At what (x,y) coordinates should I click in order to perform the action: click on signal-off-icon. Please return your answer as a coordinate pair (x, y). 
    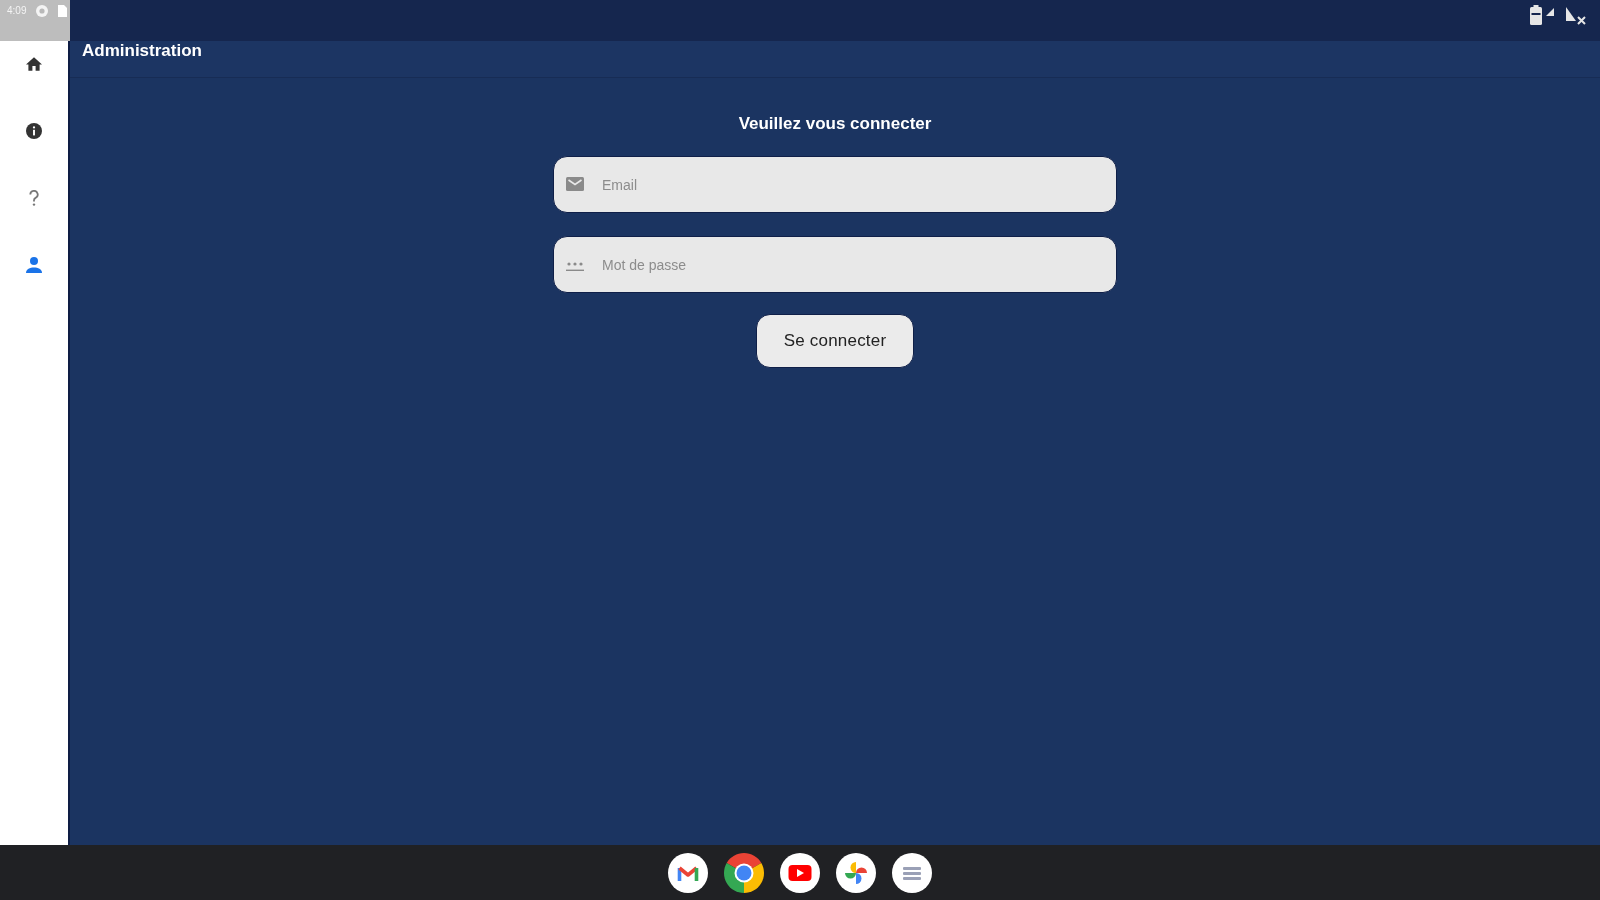
    Looking at the image, I should click on (1576, 15).